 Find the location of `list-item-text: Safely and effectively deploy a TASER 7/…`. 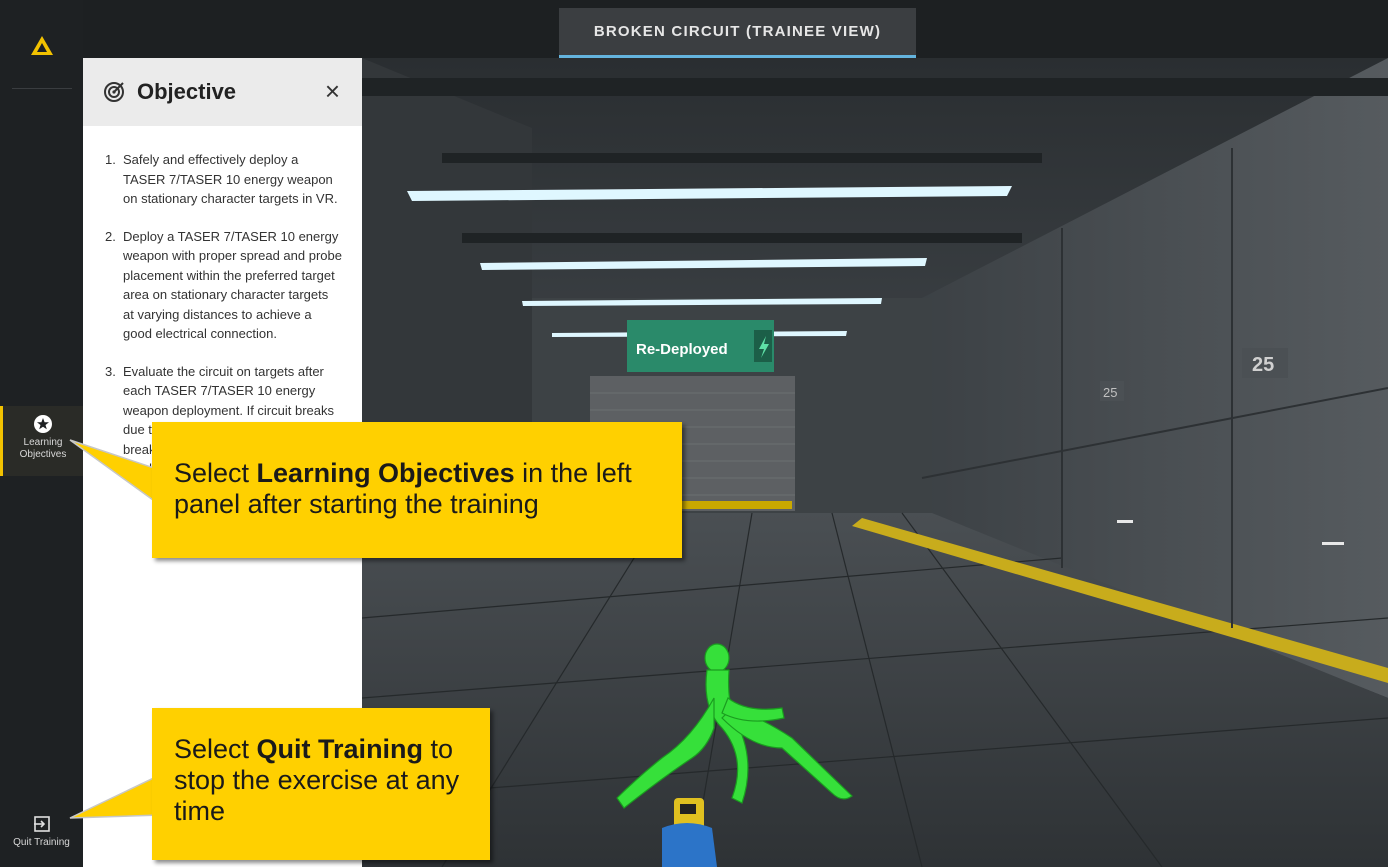

list-item-text: Safely and effectively deploy a TASER 7/… is located at coordinates (230, 179).